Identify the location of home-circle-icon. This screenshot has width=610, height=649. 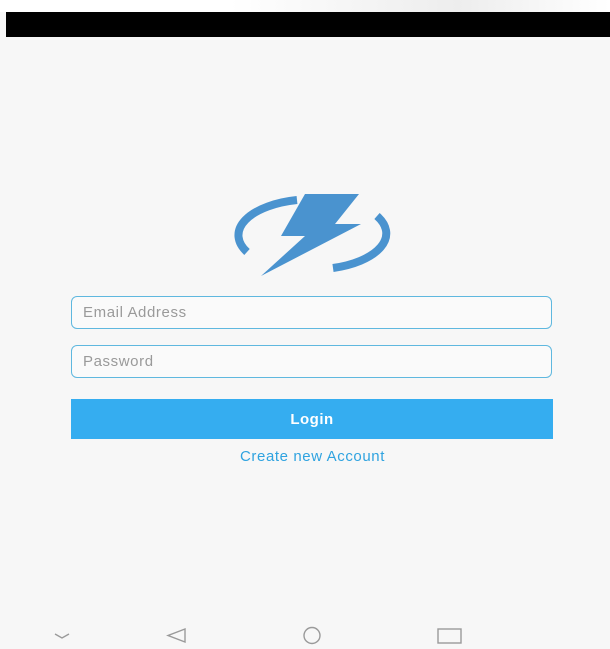
(312, 635).